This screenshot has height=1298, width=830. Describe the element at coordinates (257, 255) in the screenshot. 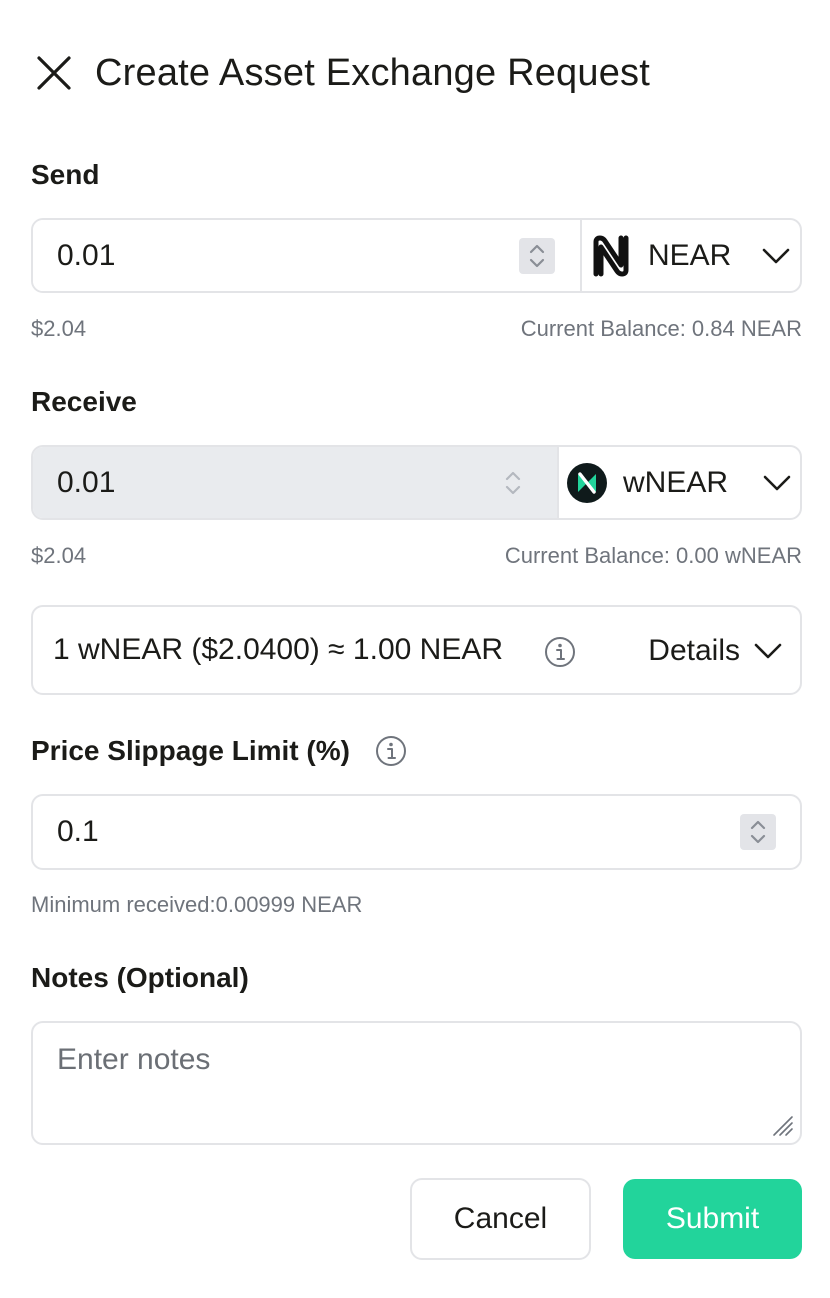

I see `send-amount-input` at that location.